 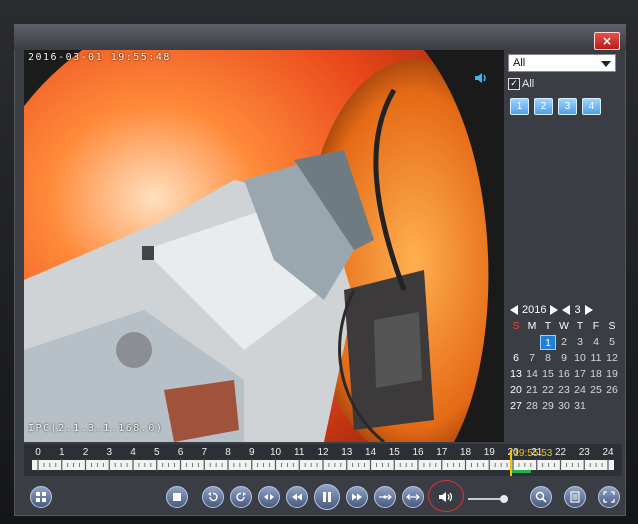 I want to click on next-frame-icon, so click(x=385, y=497).